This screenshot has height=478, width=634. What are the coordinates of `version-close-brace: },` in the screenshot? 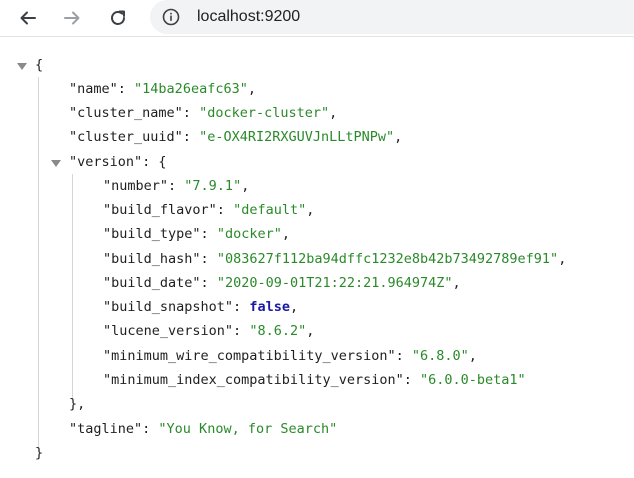 It's located at (77, 404).